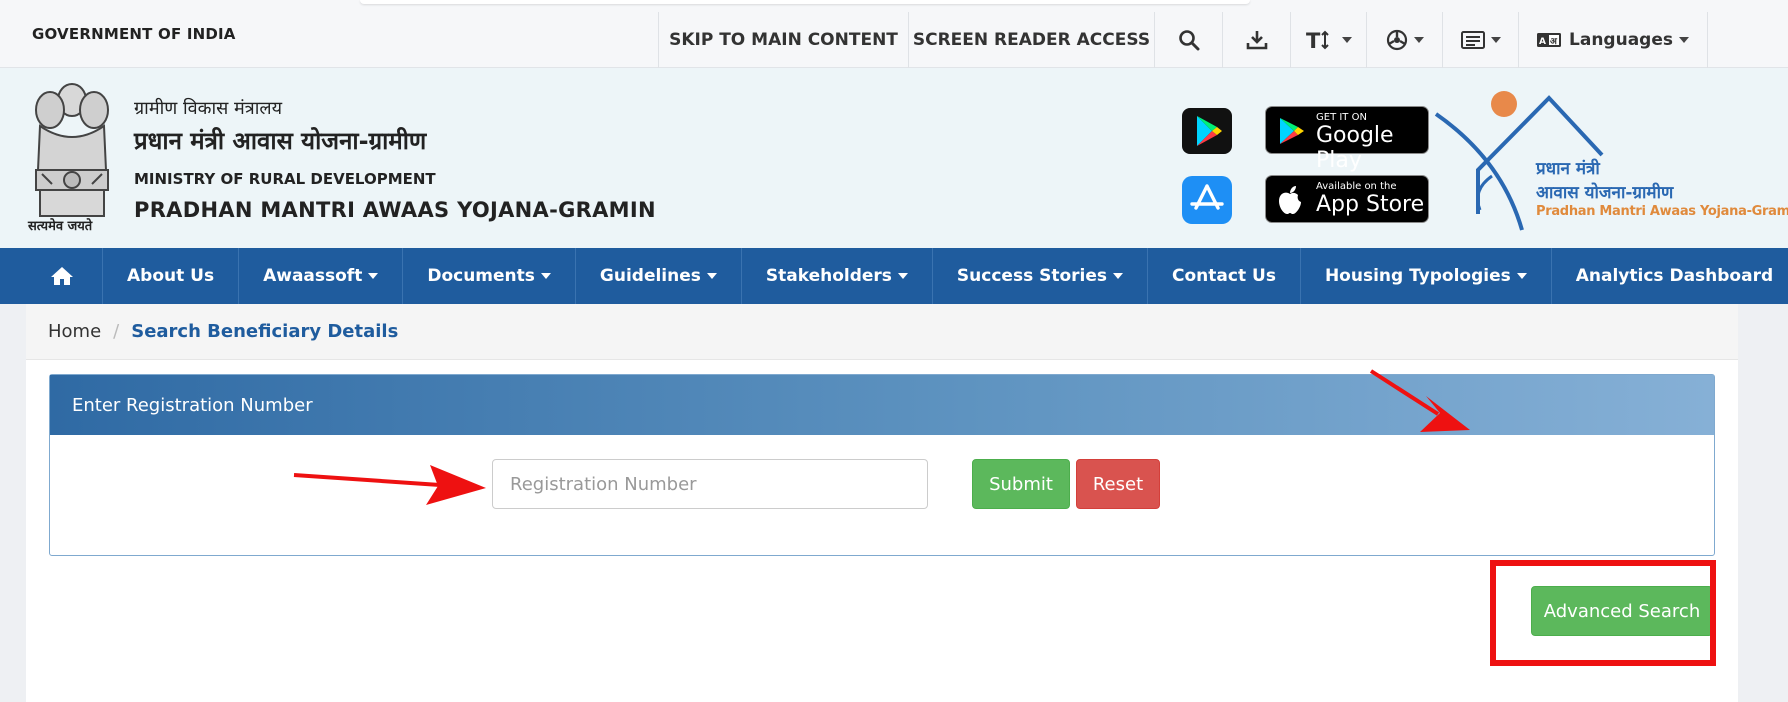 This screenshot has width=1788, height=702. What do you see at coordinates (1290, 200) in the screenshot?
I see `apple-icon` at bounding box center [1290, 200].